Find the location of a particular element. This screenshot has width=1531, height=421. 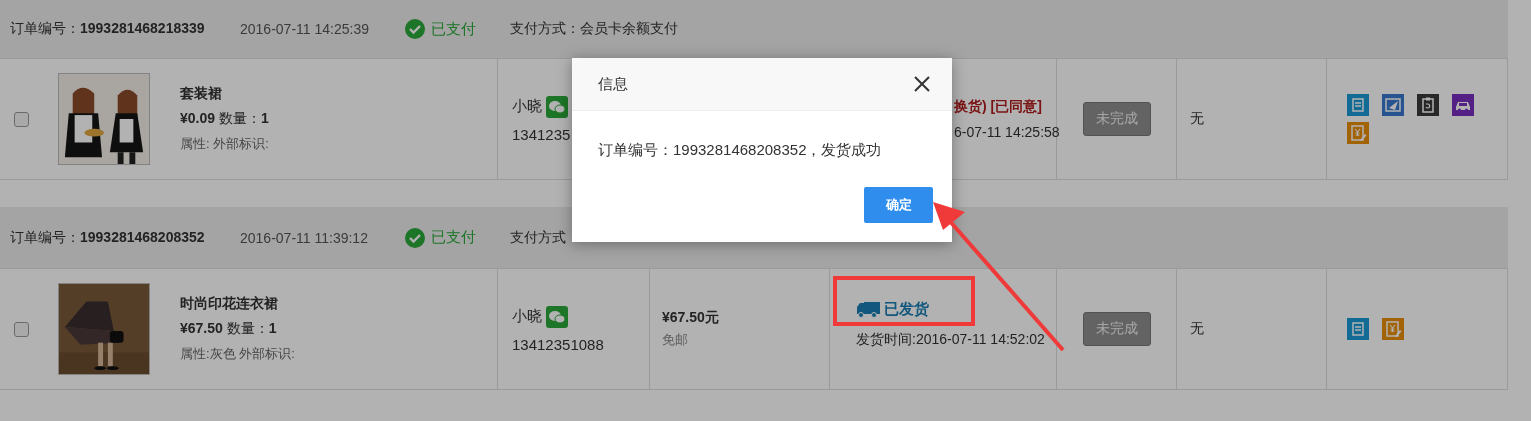

shipping-fee: 免邮 is located at coordinates (675, 340).